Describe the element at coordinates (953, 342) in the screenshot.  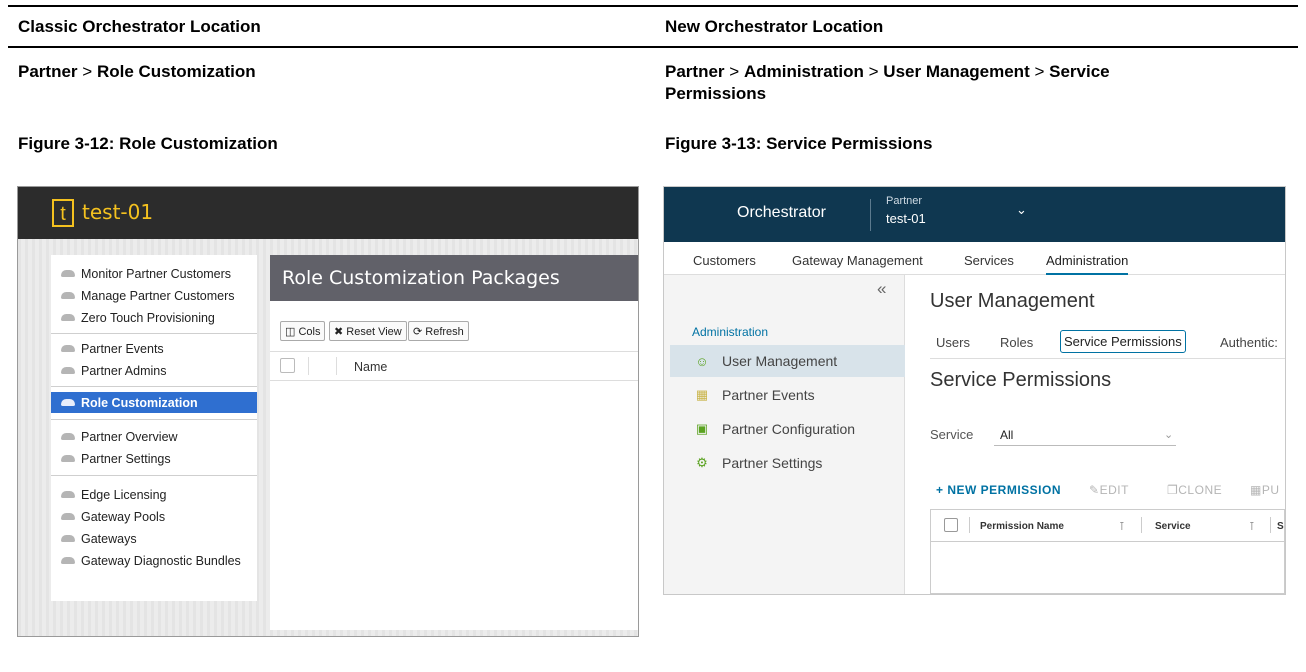
I see `tab-users: Users` at that location.